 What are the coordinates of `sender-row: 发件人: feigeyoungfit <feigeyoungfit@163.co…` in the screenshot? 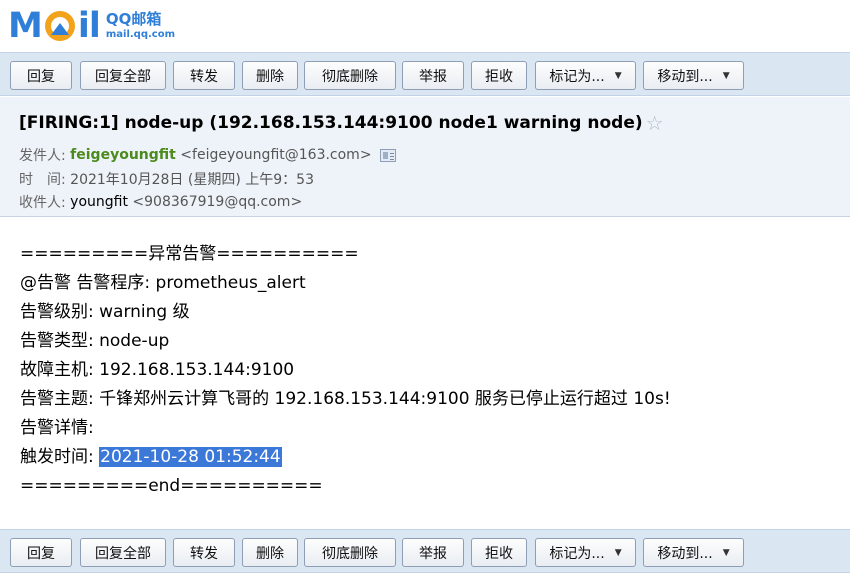 It's located at (207, 155).